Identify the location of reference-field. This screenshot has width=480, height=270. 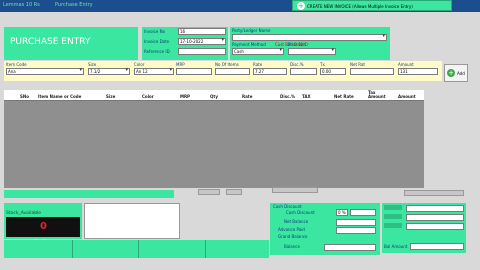
(202, 51).